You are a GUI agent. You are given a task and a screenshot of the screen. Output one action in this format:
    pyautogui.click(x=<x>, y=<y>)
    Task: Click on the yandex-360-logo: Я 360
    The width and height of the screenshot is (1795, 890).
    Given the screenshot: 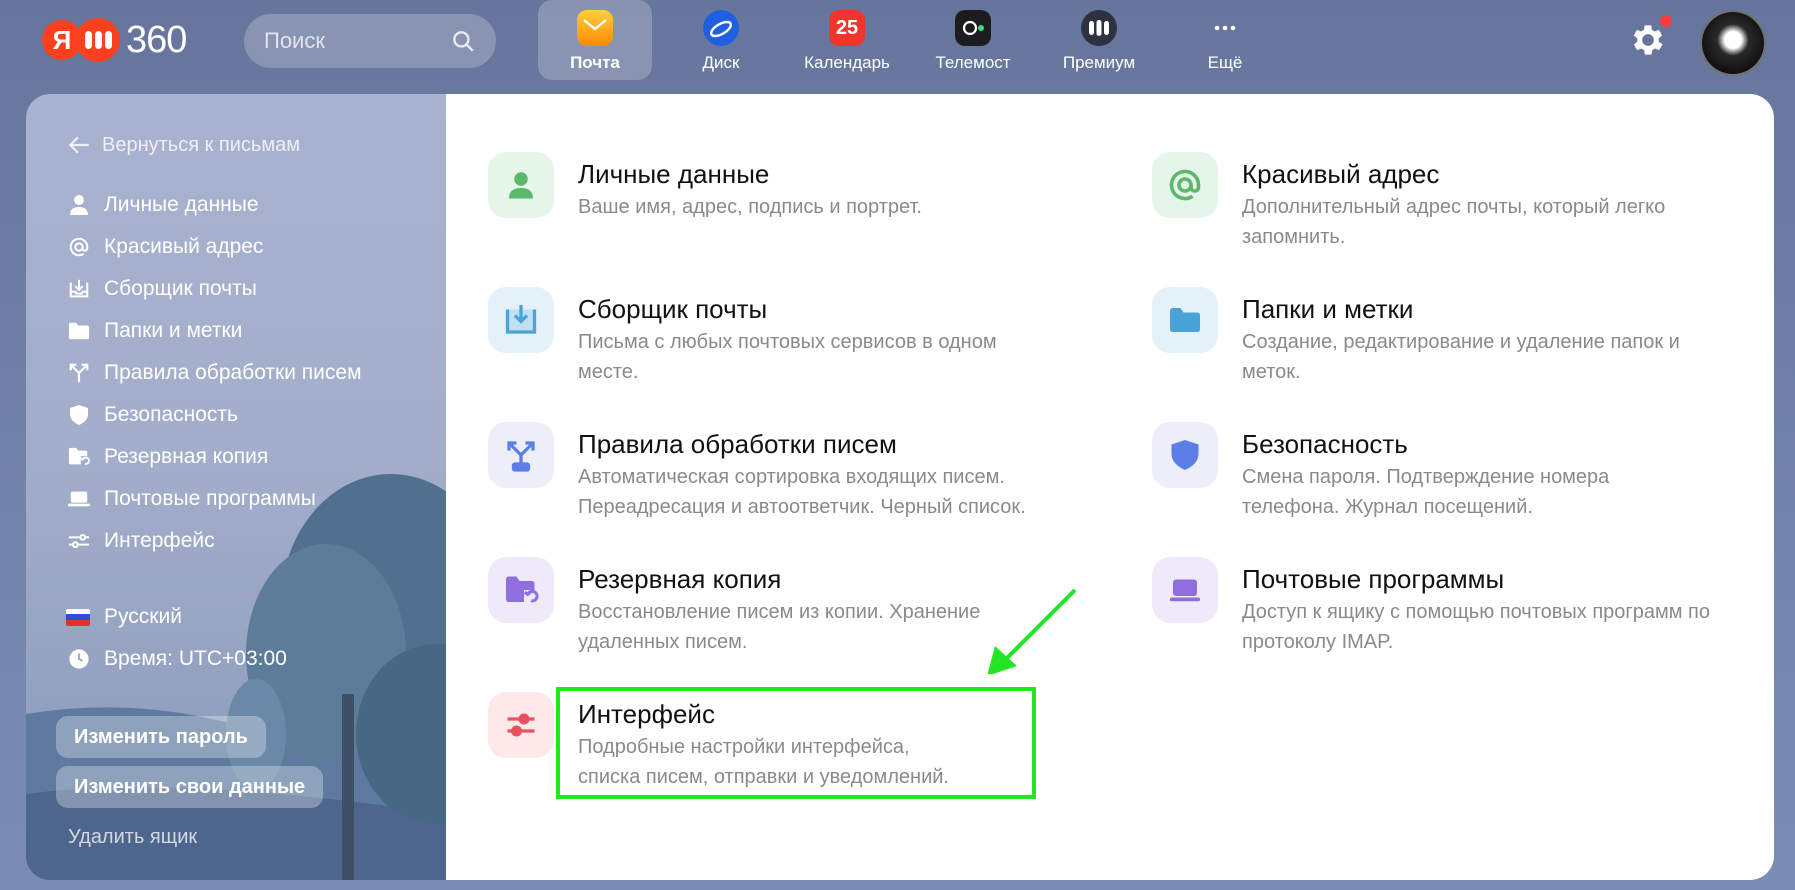 What is the action you would take?
    pyautogui.click(x=114, y=40)
    